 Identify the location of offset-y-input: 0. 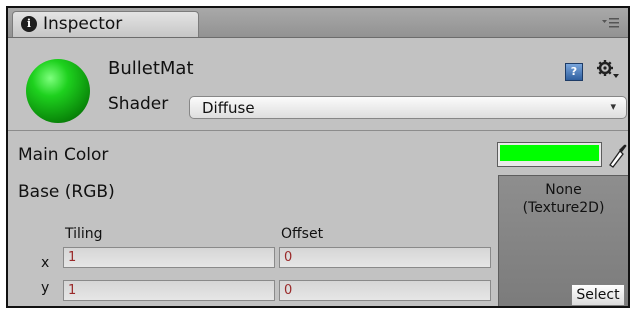
(385, 290).